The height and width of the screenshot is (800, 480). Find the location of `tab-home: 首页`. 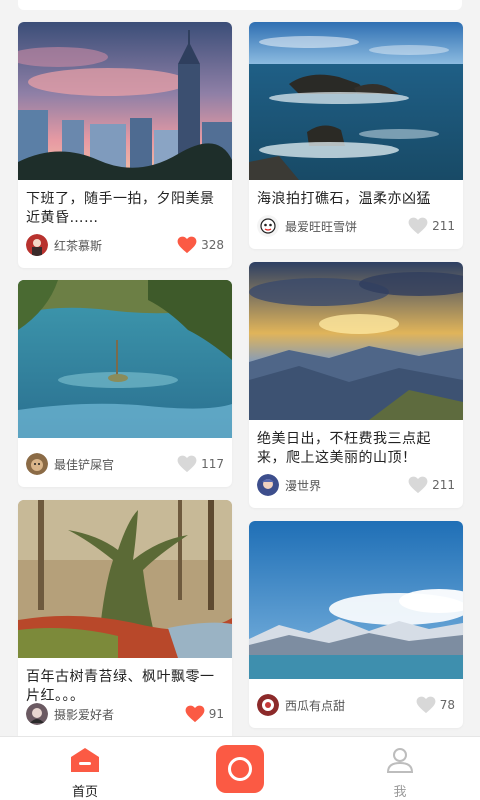

tab-home: 首页 is located at coordinates (85, 773).